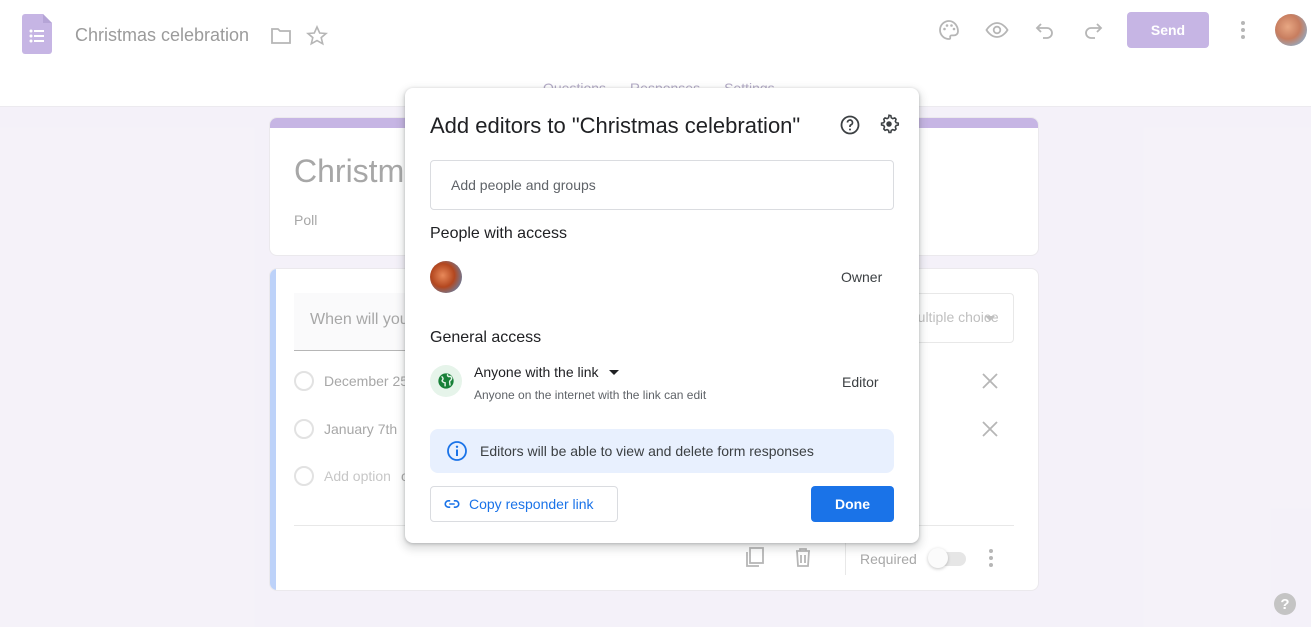  What do you see at coordinates (613, 372) in the screenshot?
I see `caret-down-icon` at bounding box center [613, 372].